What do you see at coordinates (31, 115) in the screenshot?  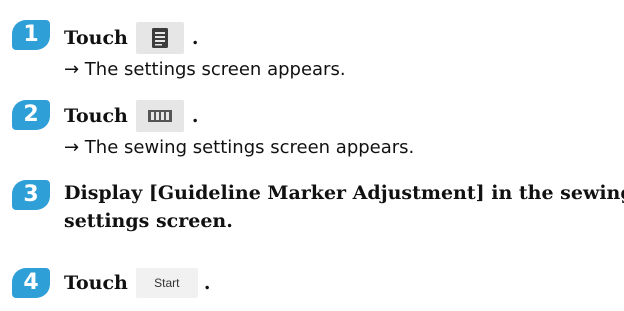 I see `step-number-badge: 2` at bounding box center [31, 115].